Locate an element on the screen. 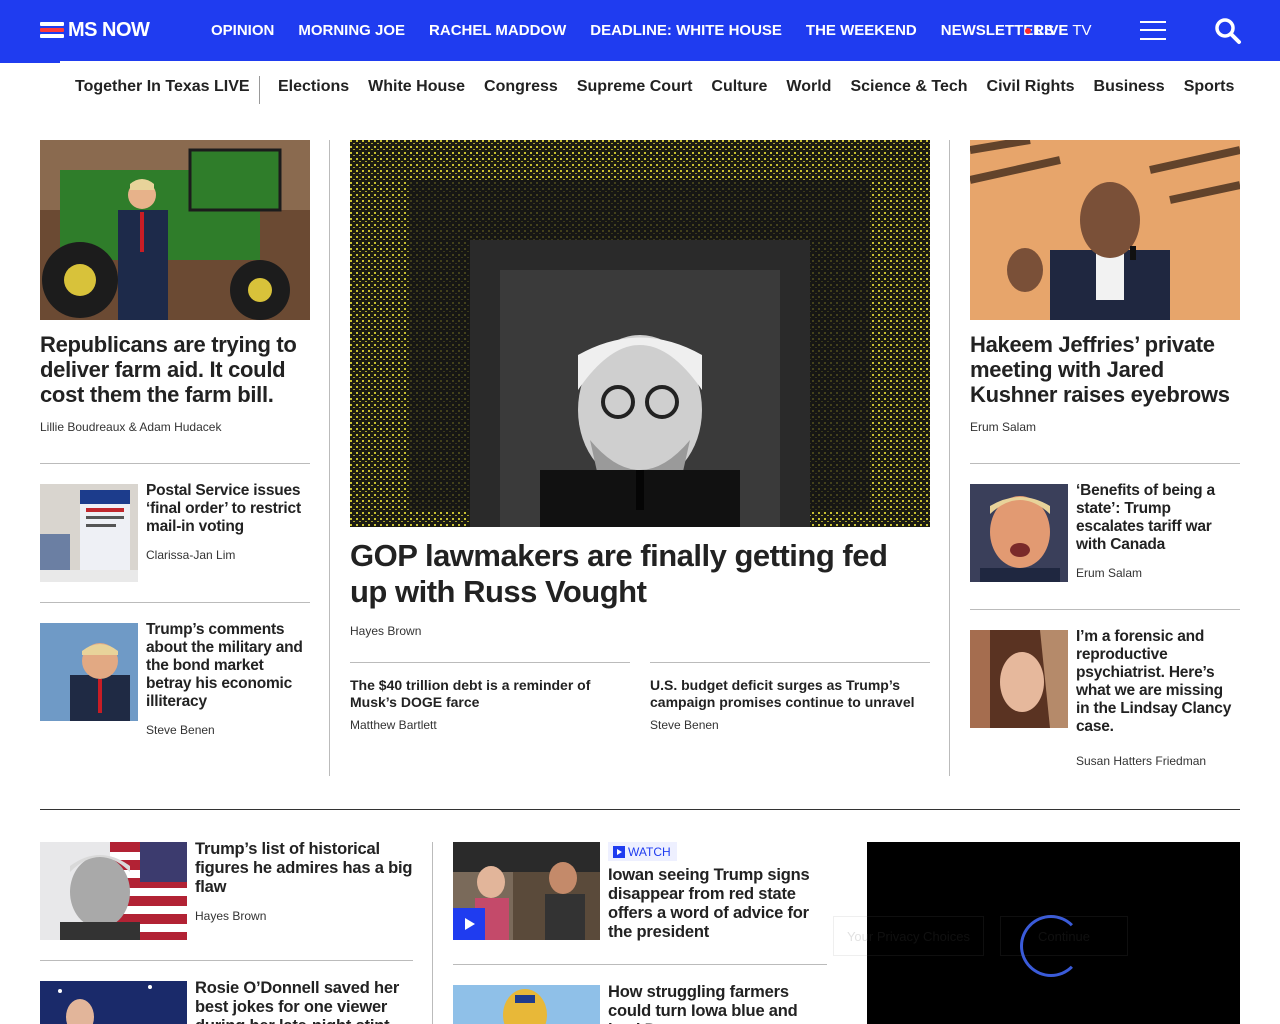 The width and height of the screenshot is (1280, 1024). video-play-button is located at coordinates (469, 924).